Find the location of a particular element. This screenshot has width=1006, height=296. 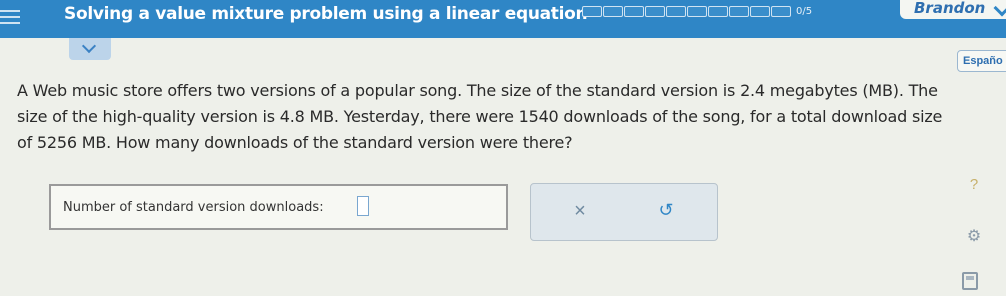

collapse-header-button is located at coordinates (90, 49).